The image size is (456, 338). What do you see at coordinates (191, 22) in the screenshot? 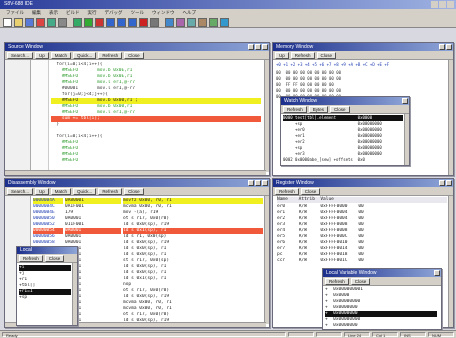
I see `register-icon` at bounding box center [191, 22].